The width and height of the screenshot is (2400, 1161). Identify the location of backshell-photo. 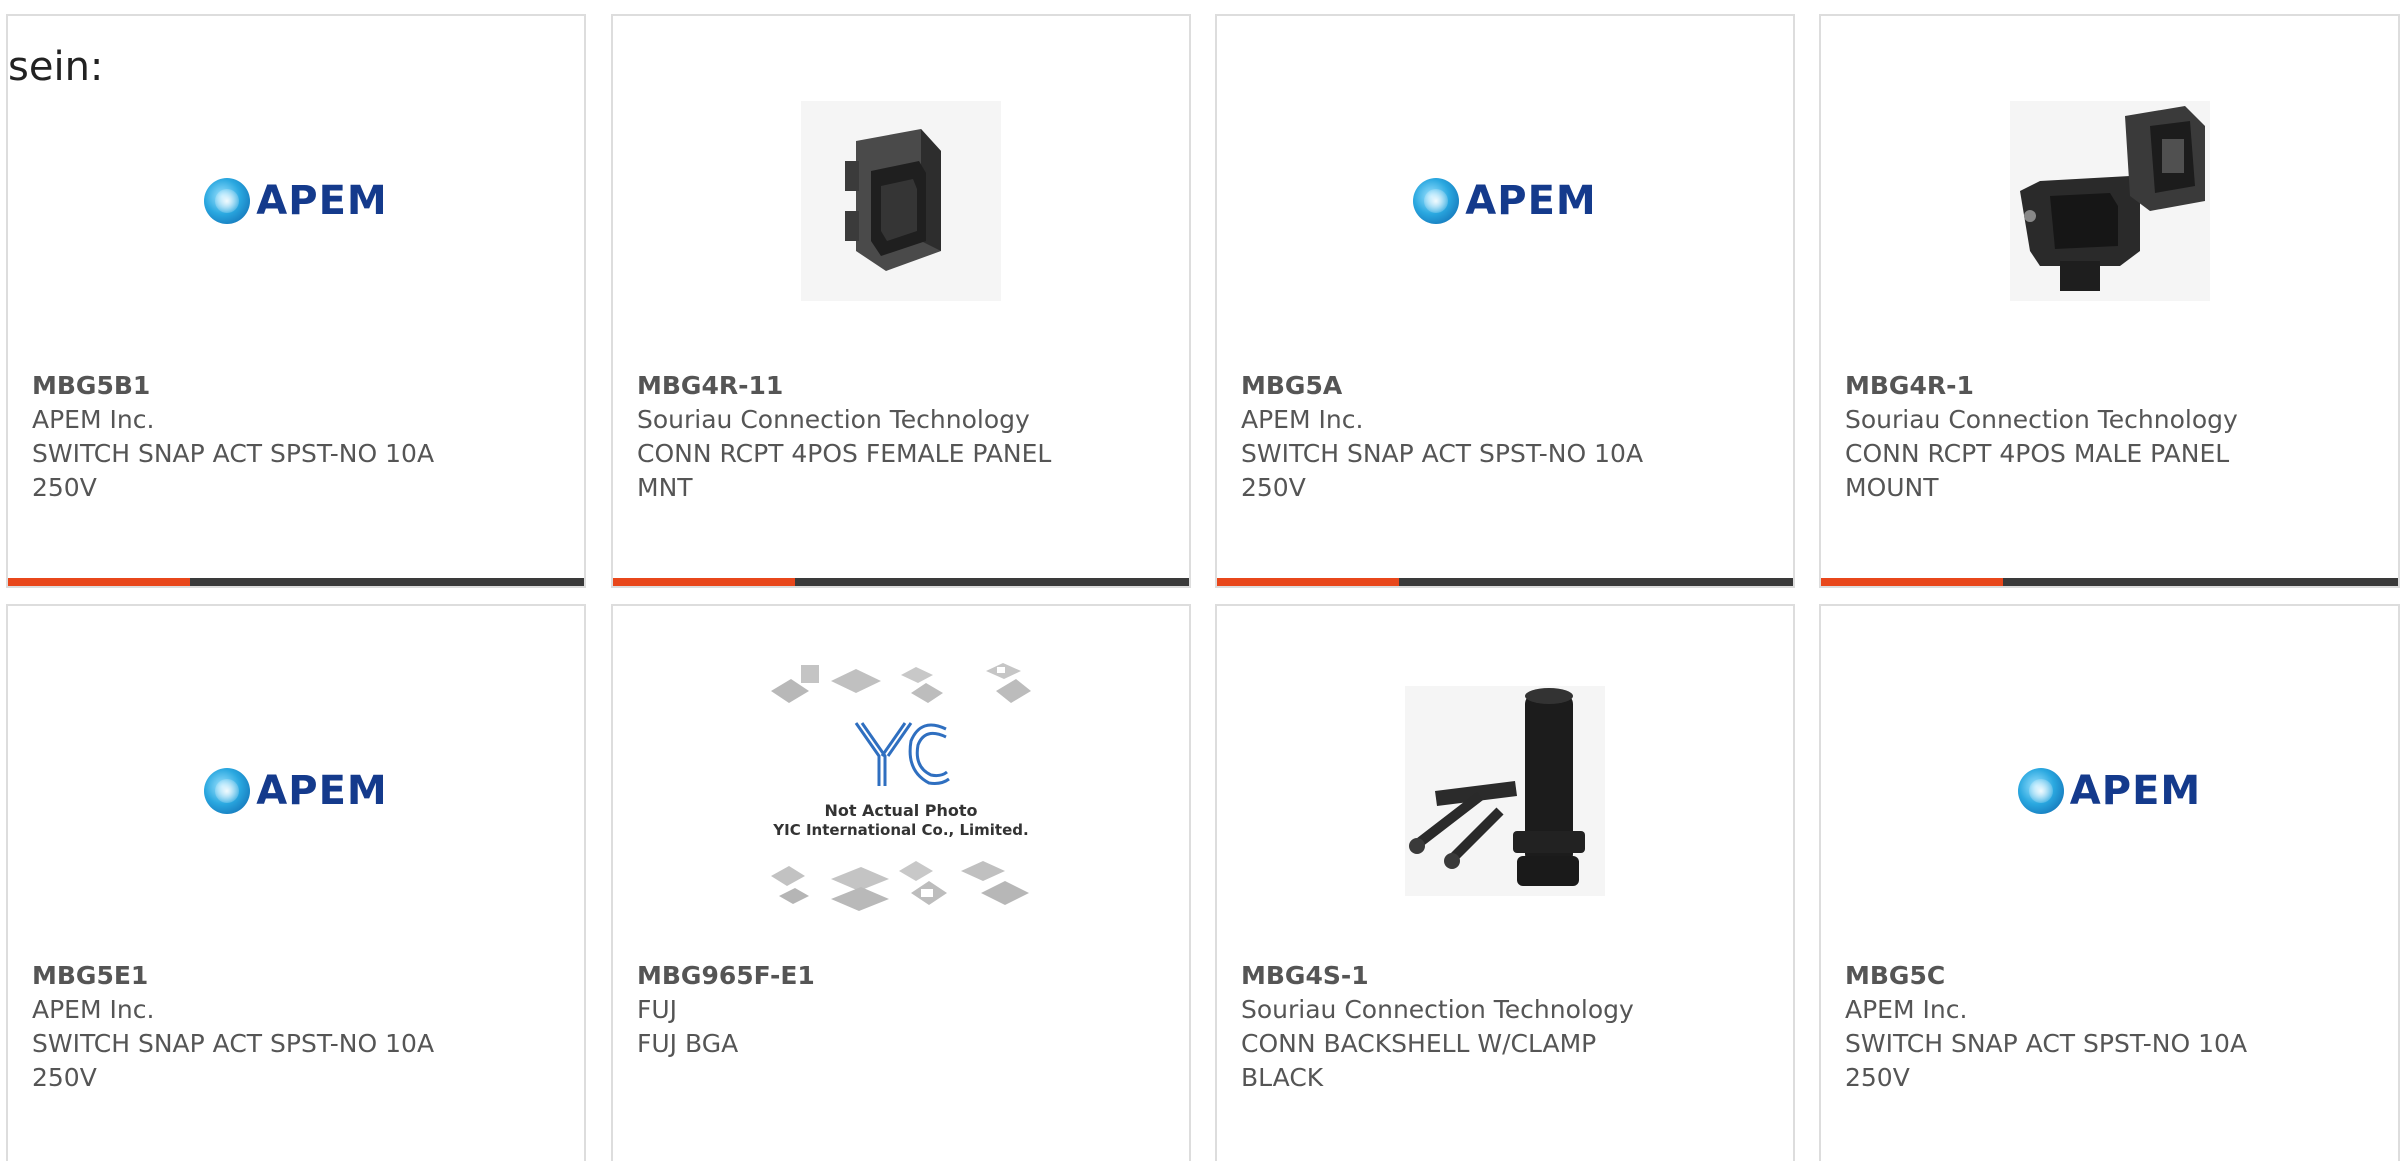
(1505, 791).